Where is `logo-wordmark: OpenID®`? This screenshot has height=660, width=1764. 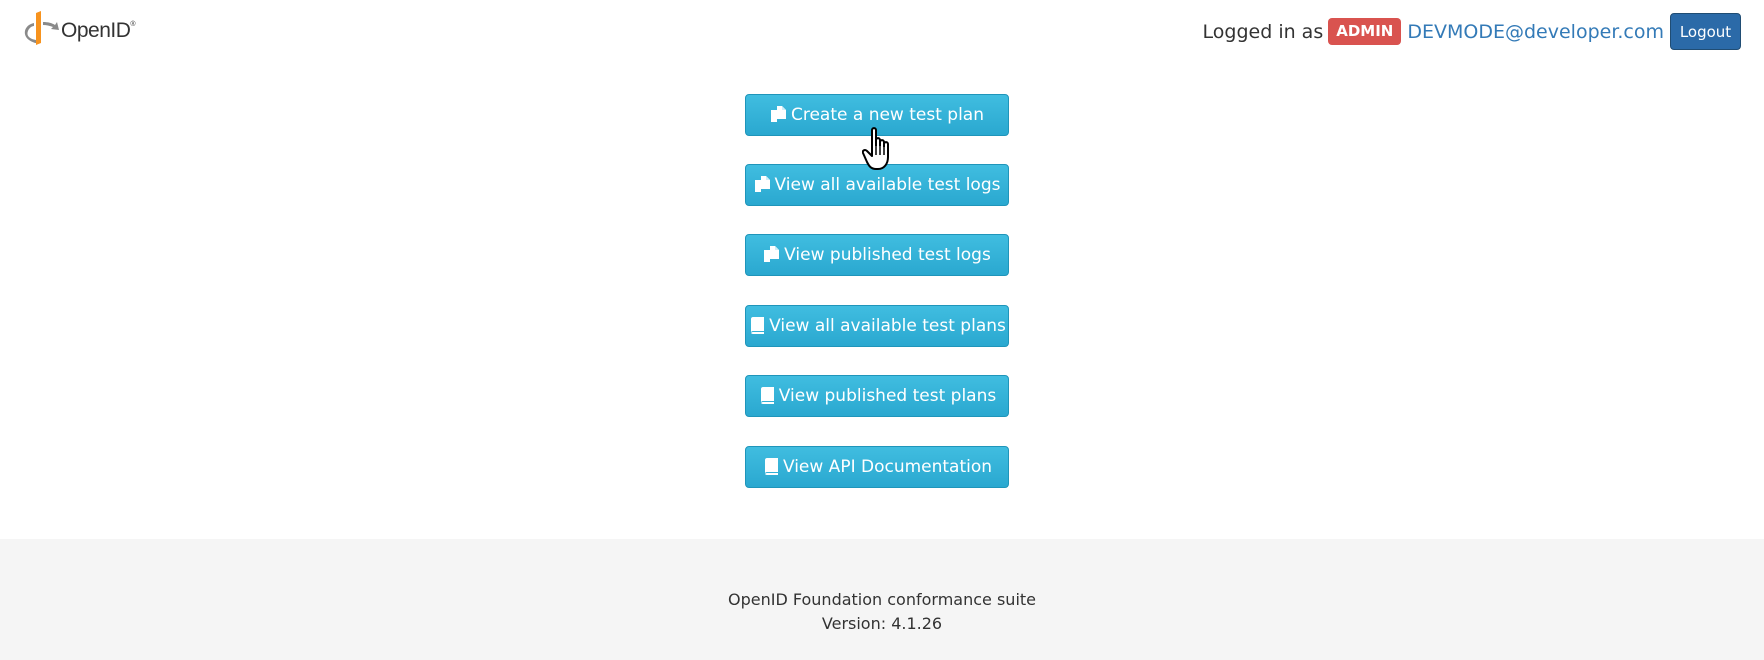 logo-wordmark: OpenID® is located at coordinates (98, 30).